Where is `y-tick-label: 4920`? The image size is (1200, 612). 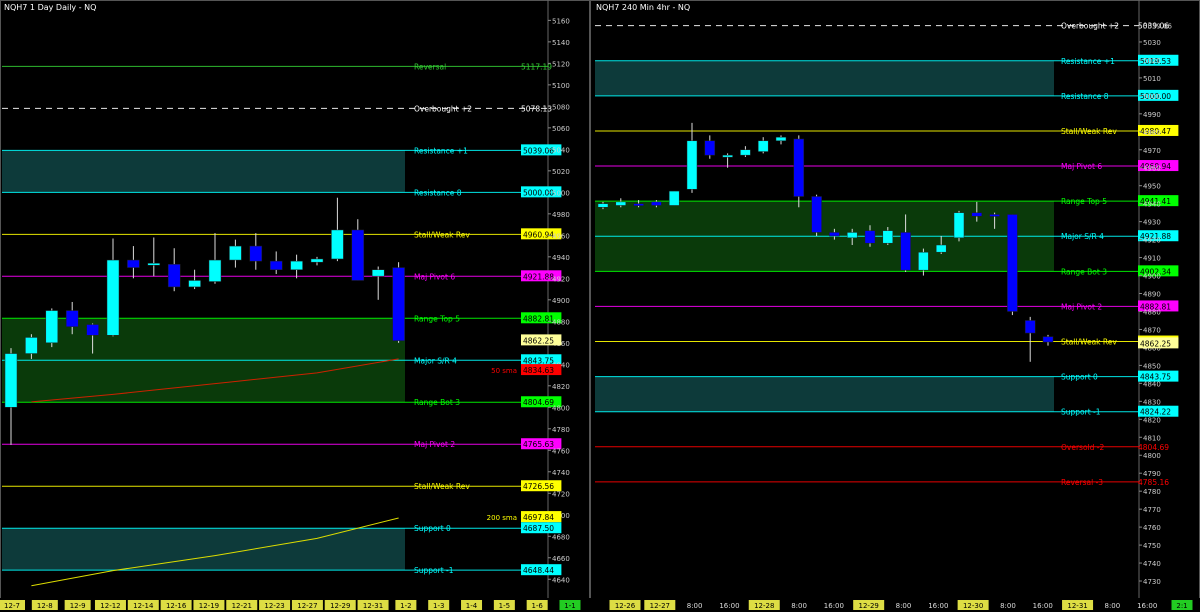 y-tick-label: 4920 is located at coordinates (561, 279).